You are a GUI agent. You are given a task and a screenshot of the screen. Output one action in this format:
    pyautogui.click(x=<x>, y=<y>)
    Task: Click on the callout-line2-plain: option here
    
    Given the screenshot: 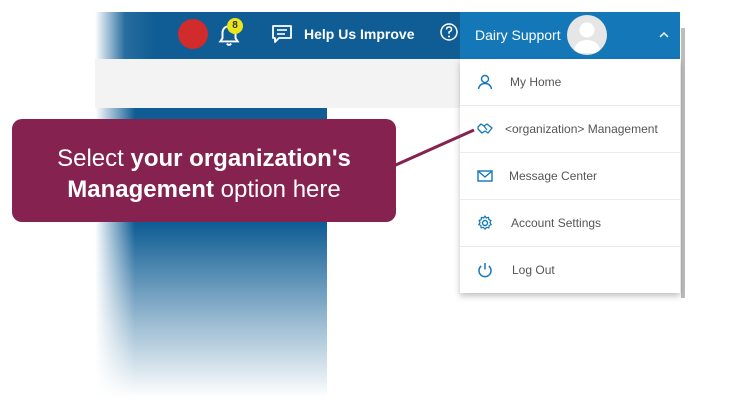 What is the action you would take?
    pyautogui.click(x=277, y=189)
    